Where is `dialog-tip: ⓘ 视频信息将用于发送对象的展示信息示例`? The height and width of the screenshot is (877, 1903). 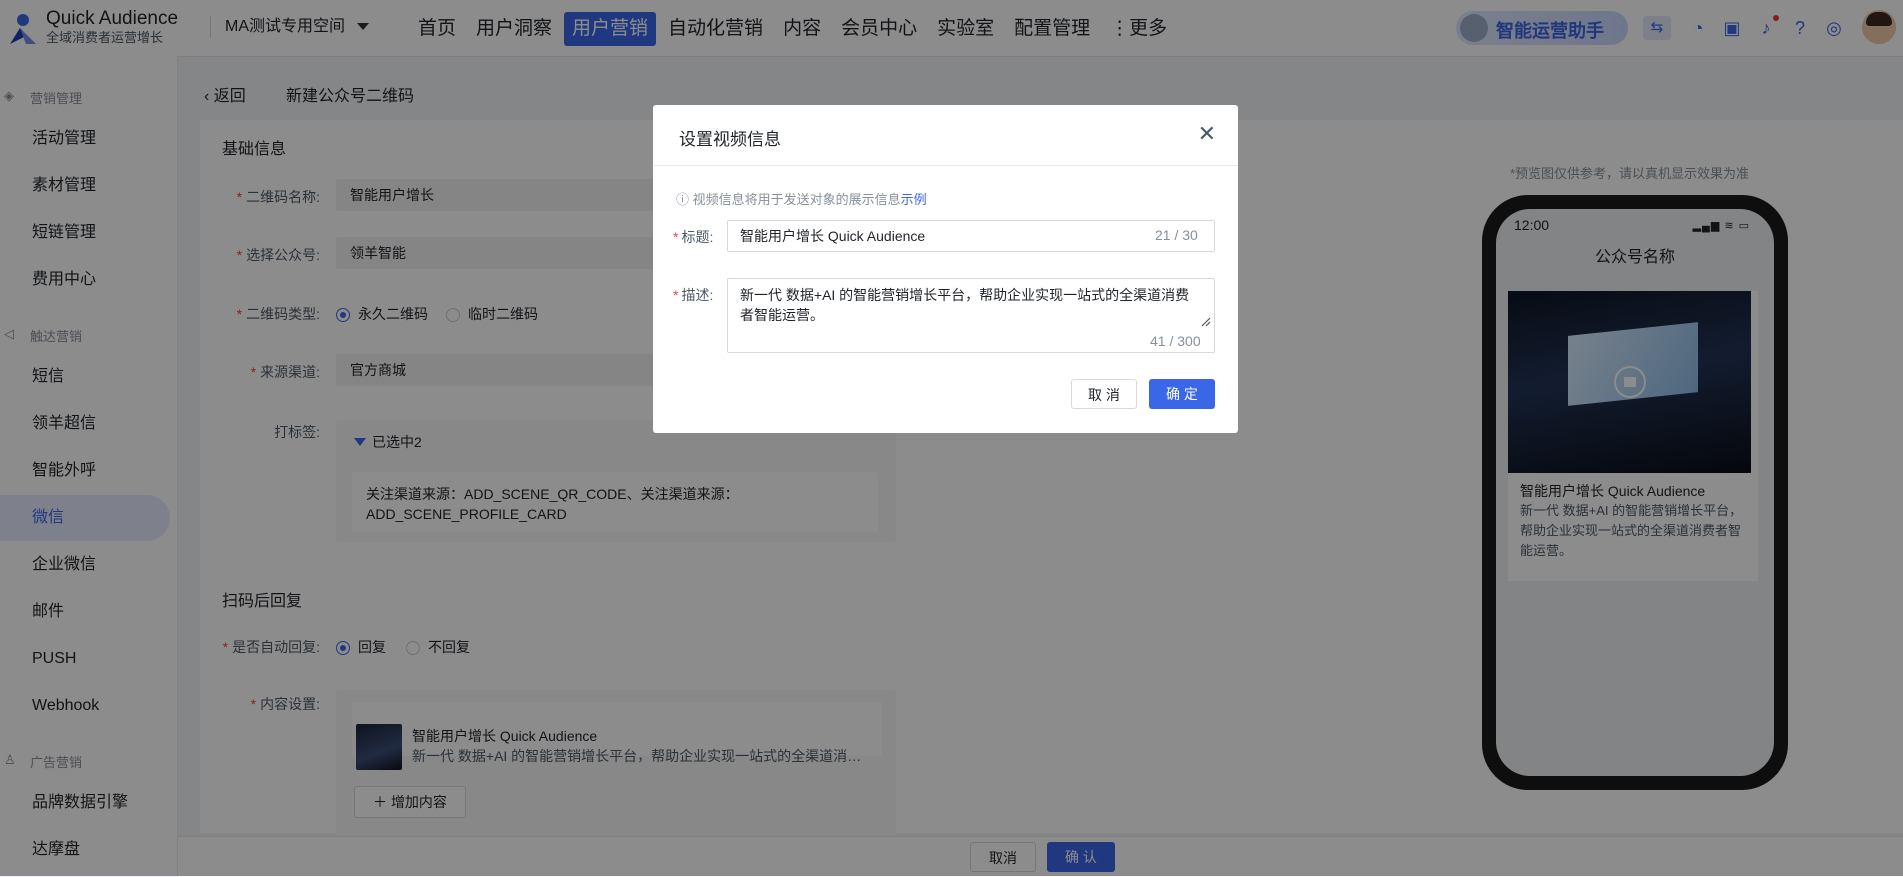 dialog-tip: ⓘ 视频信息将用于发送对象的展示信息示例 is located at coordinates (801, 198).